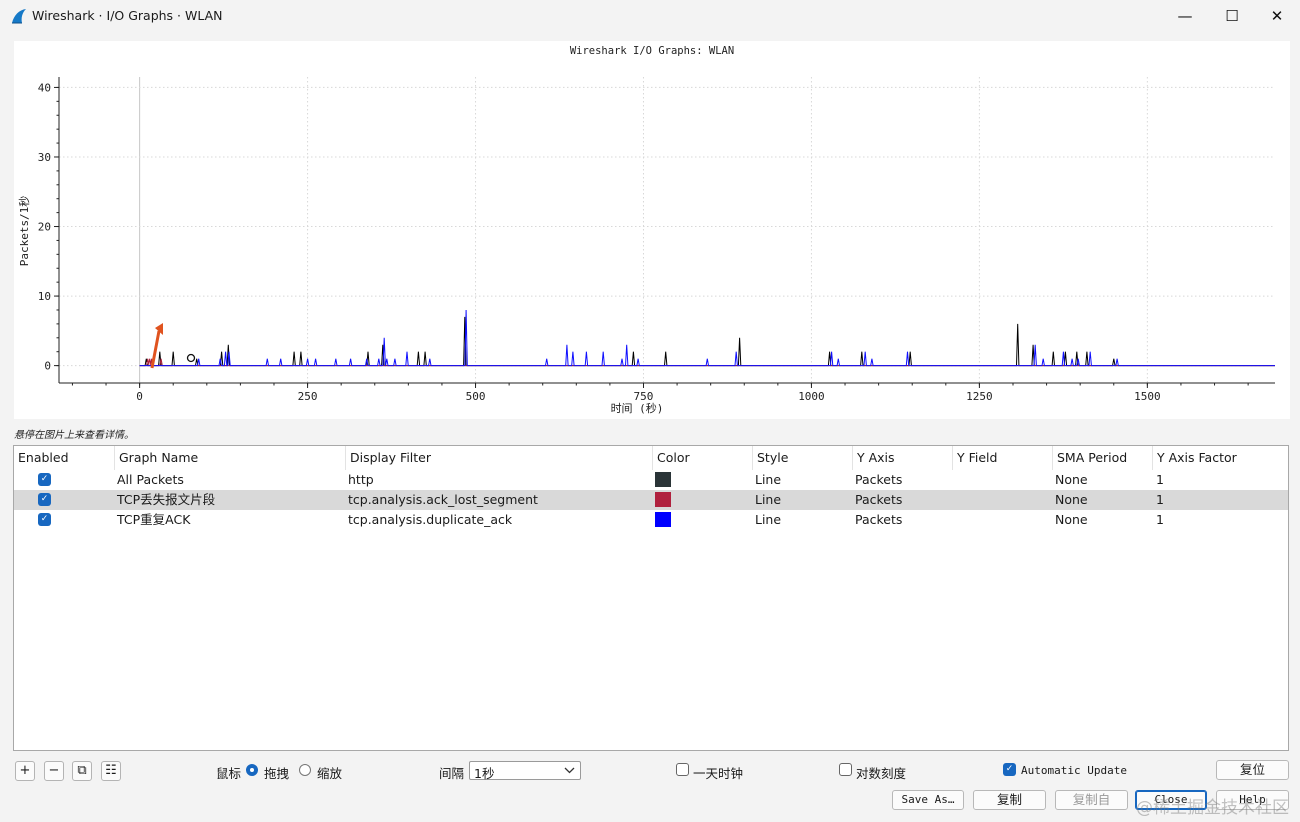 This screenshot has height=822, width=1300. I want to click on x-axis-label: 时间 (秒), so click(637, 408).